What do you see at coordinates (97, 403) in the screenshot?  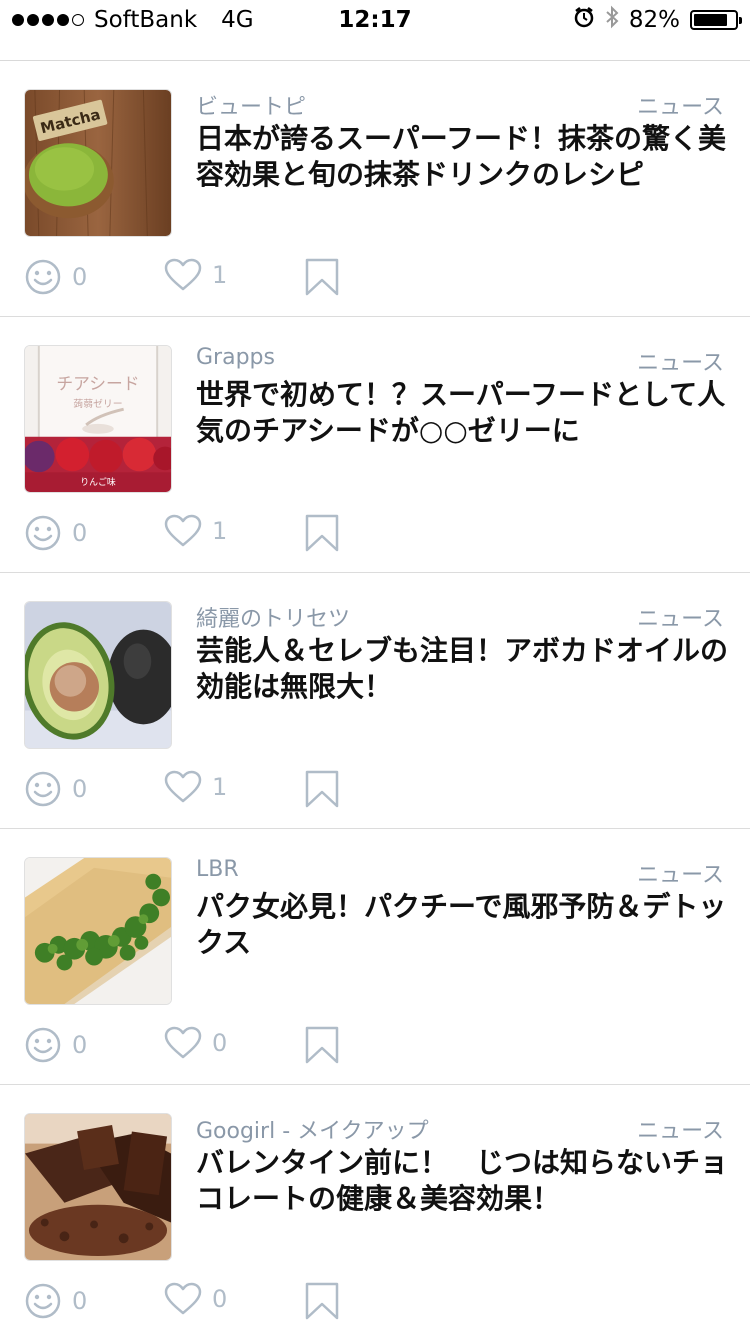 I see `thumbnail-sublabel: 蒟蒻ゼリー` at bounding box center [97, 403].